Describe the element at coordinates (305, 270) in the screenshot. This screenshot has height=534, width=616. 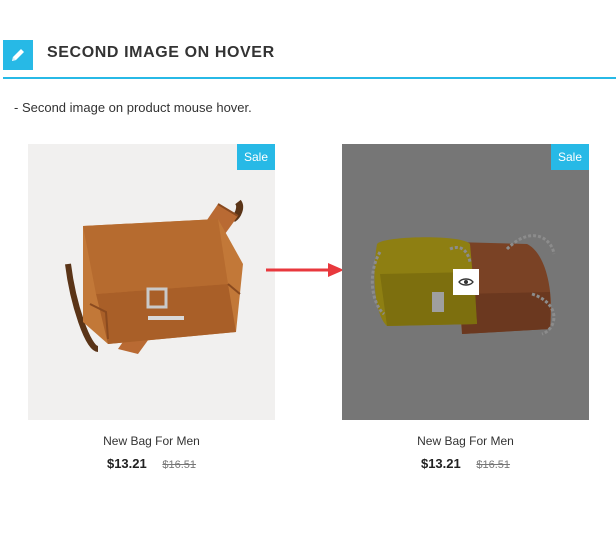
I see `arrow-right-icon` at that location.